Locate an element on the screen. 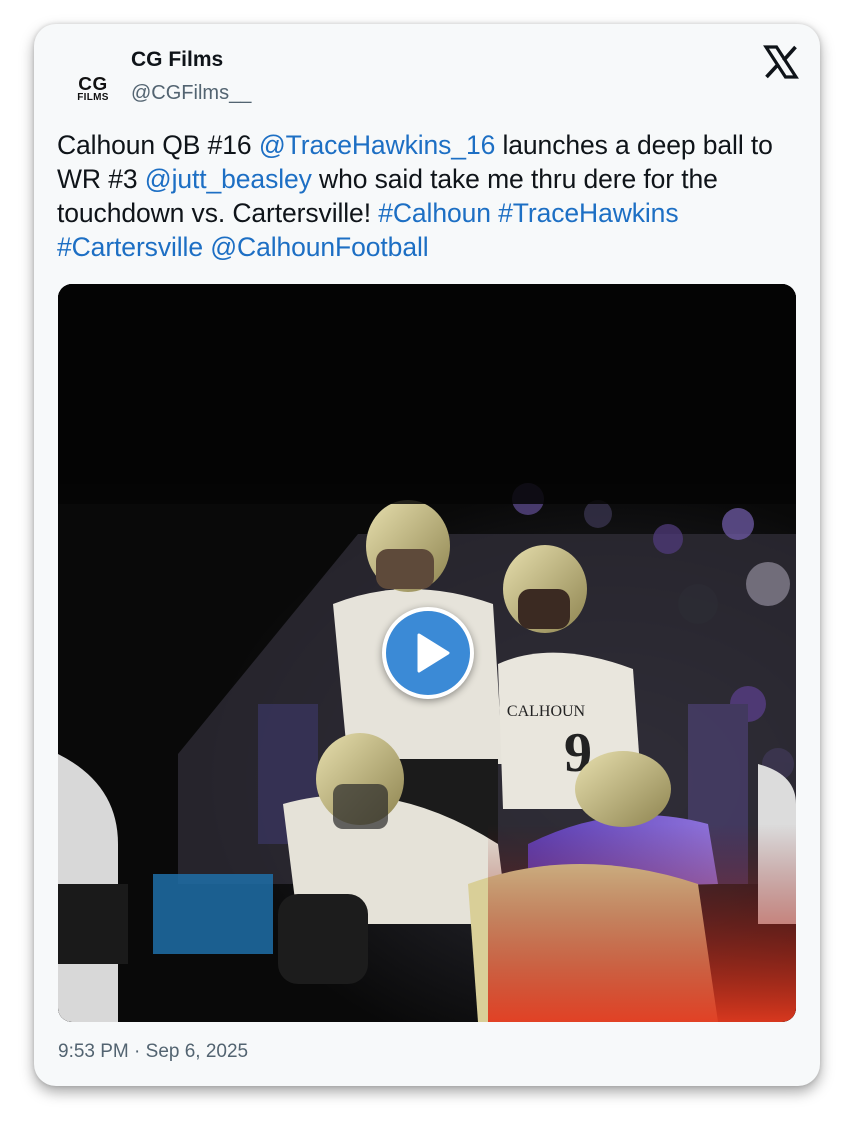 The width and height of the screenshot is (854, 1129). mention-link: @TraceHawkins_16 is located at coordinates (377, 145).